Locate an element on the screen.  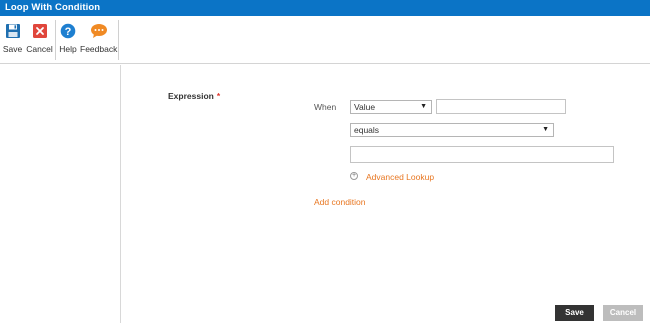
when-label: When is located at coordinates (325, 107).